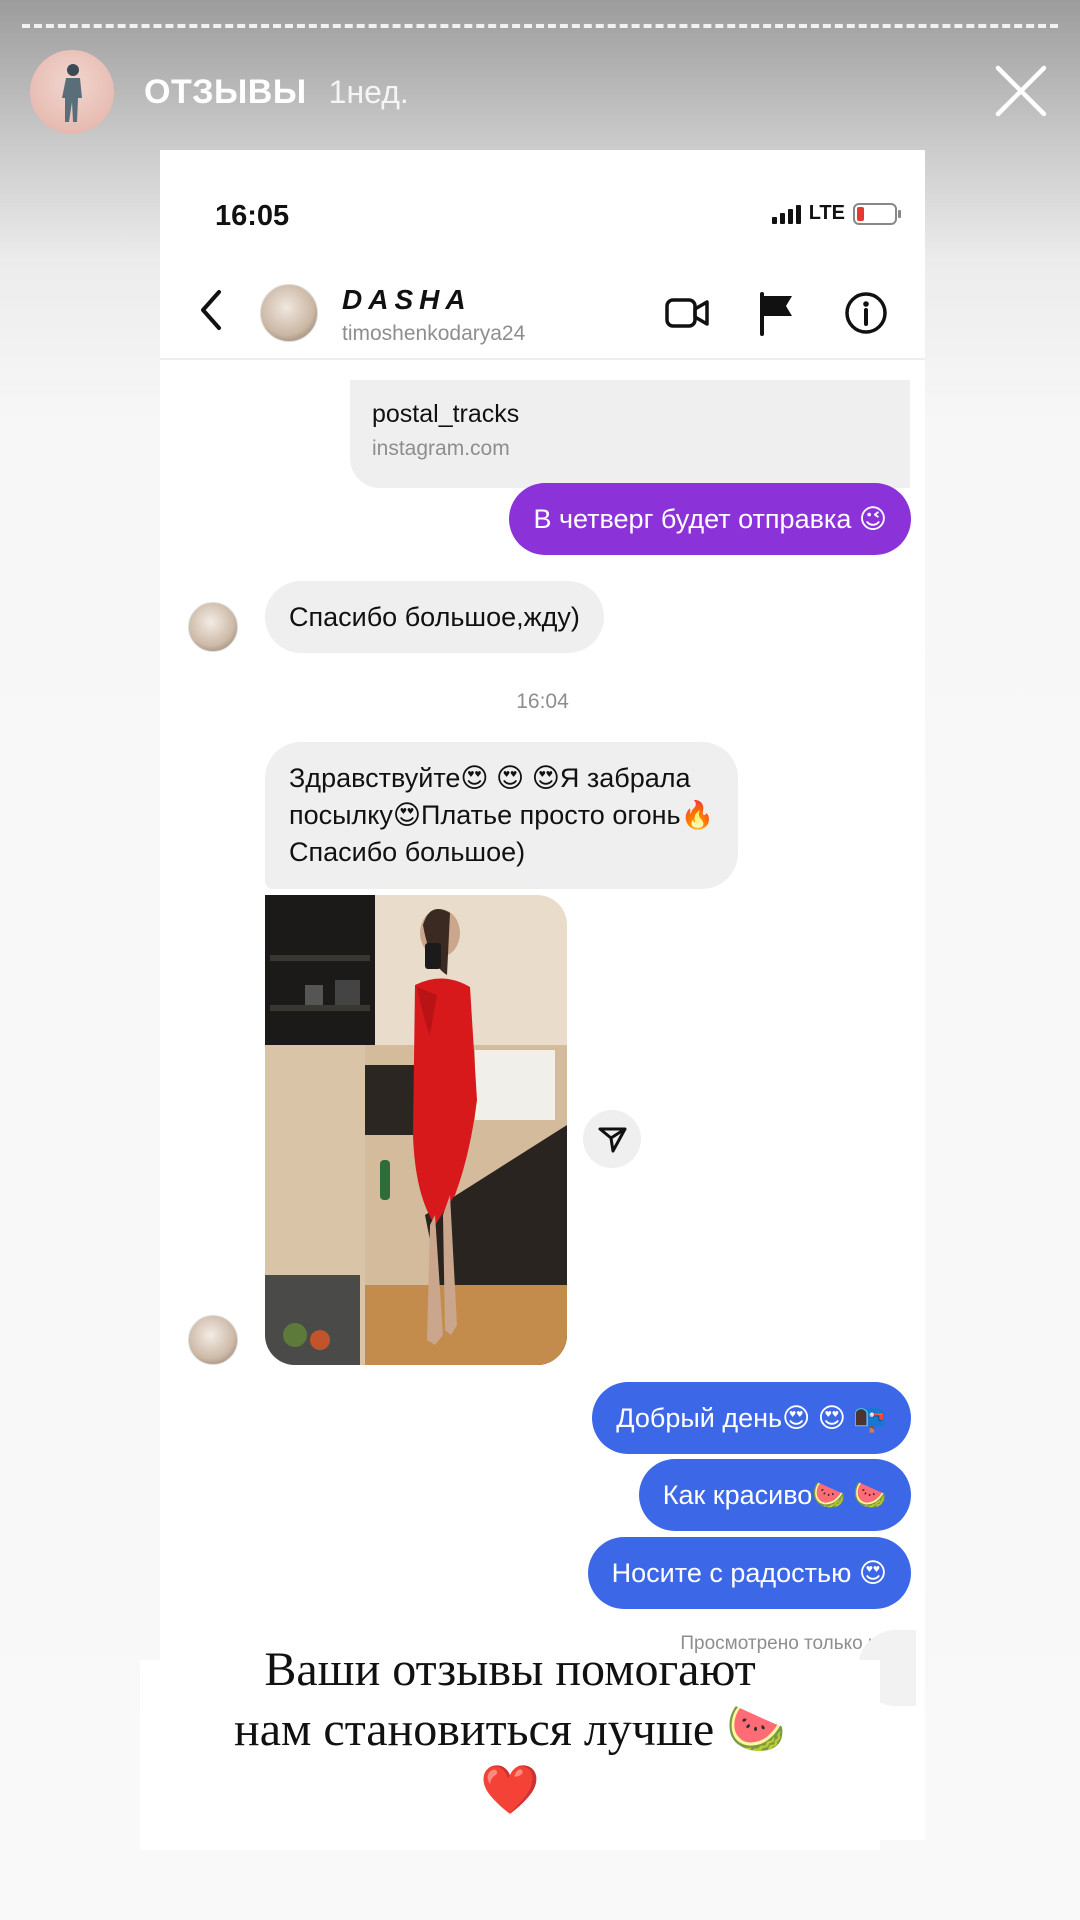  Describe the element at coordinates (777, 313) in the screenshot. I see `flag-icon` at that location.